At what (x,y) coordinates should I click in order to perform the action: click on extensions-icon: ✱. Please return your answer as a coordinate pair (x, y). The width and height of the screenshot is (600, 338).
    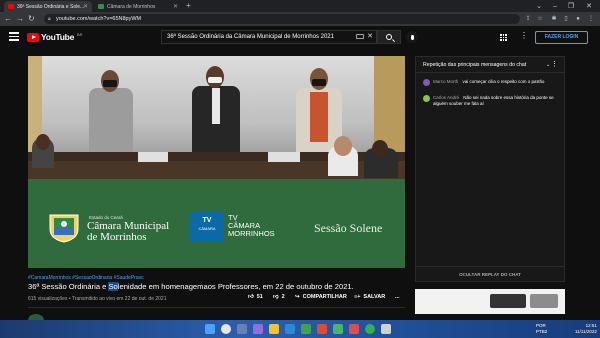
    Looking at the image, I should click on (554, 19).